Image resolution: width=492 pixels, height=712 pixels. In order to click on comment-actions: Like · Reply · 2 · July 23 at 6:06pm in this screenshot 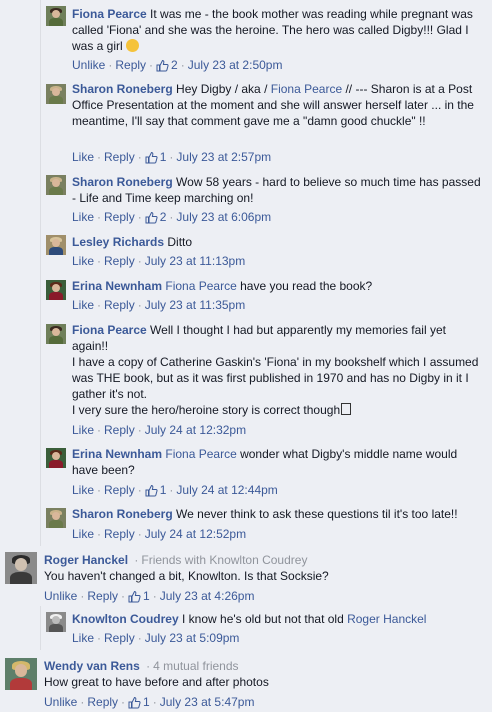, I will do `click(172, 217)`.